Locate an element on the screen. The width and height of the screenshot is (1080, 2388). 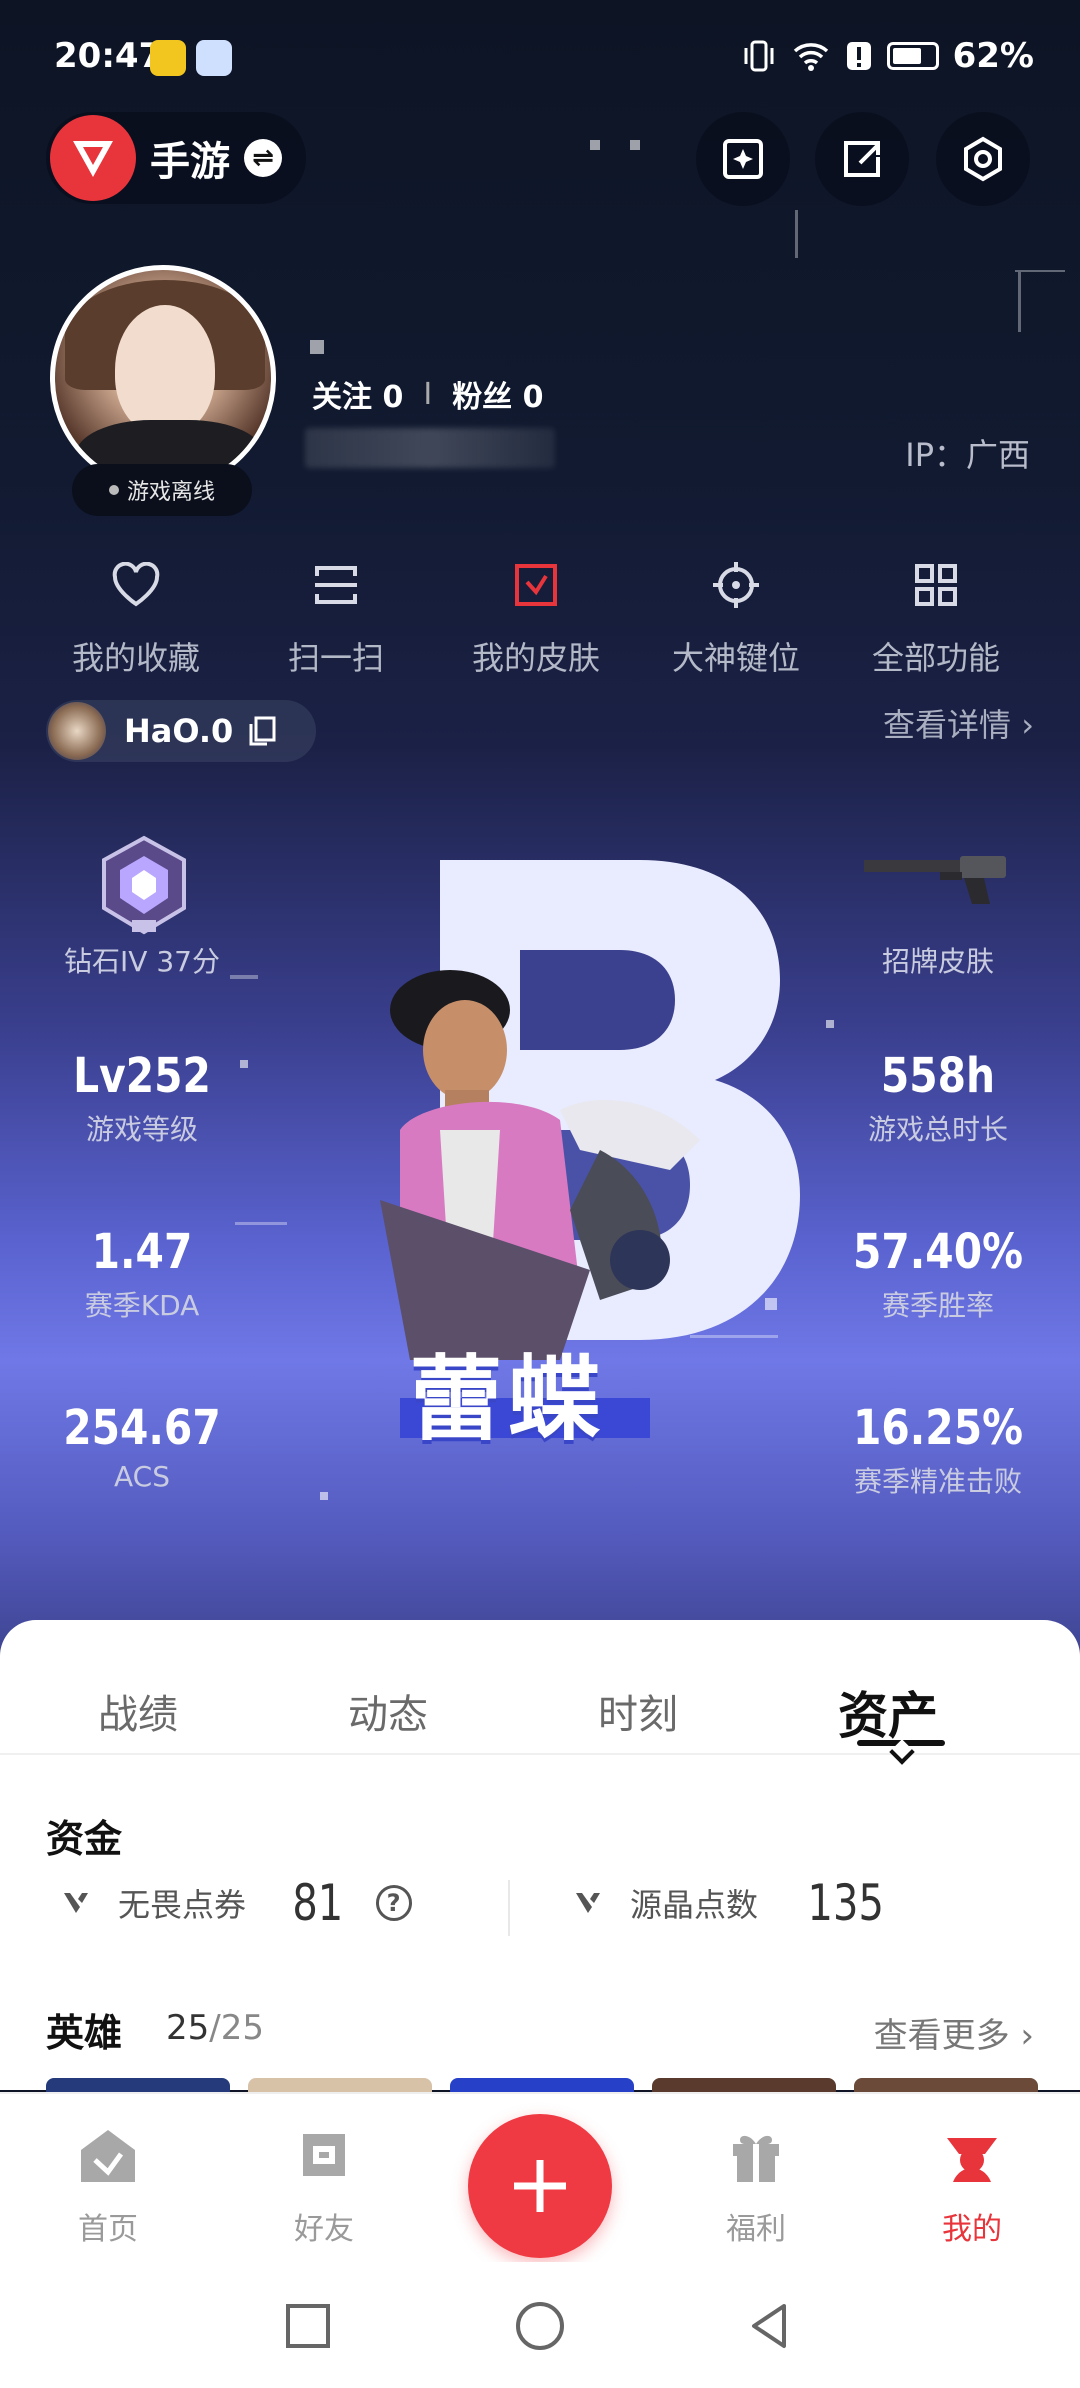
follow-divider: I is located at coordinates (428, 394).